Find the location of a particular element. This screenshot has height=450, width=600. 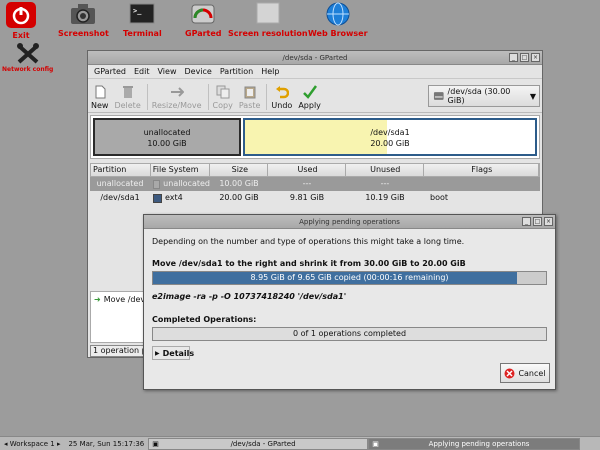

window-title: /dev/sda - GParted is located at coordinates (315, 58).